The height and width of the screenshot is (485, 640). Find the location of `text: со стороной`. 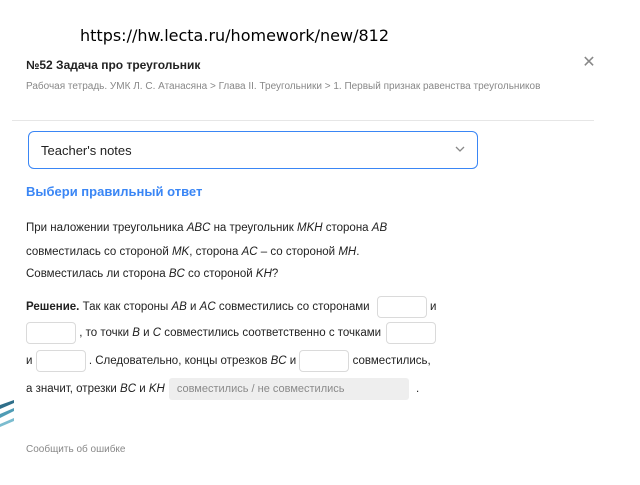

text: со стороной is located at coordinates (220, 274).